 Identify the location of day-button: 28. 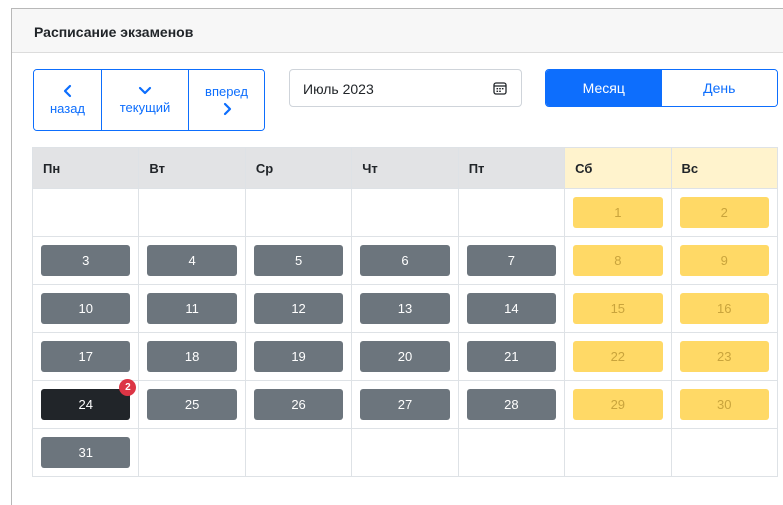
(511, 404).